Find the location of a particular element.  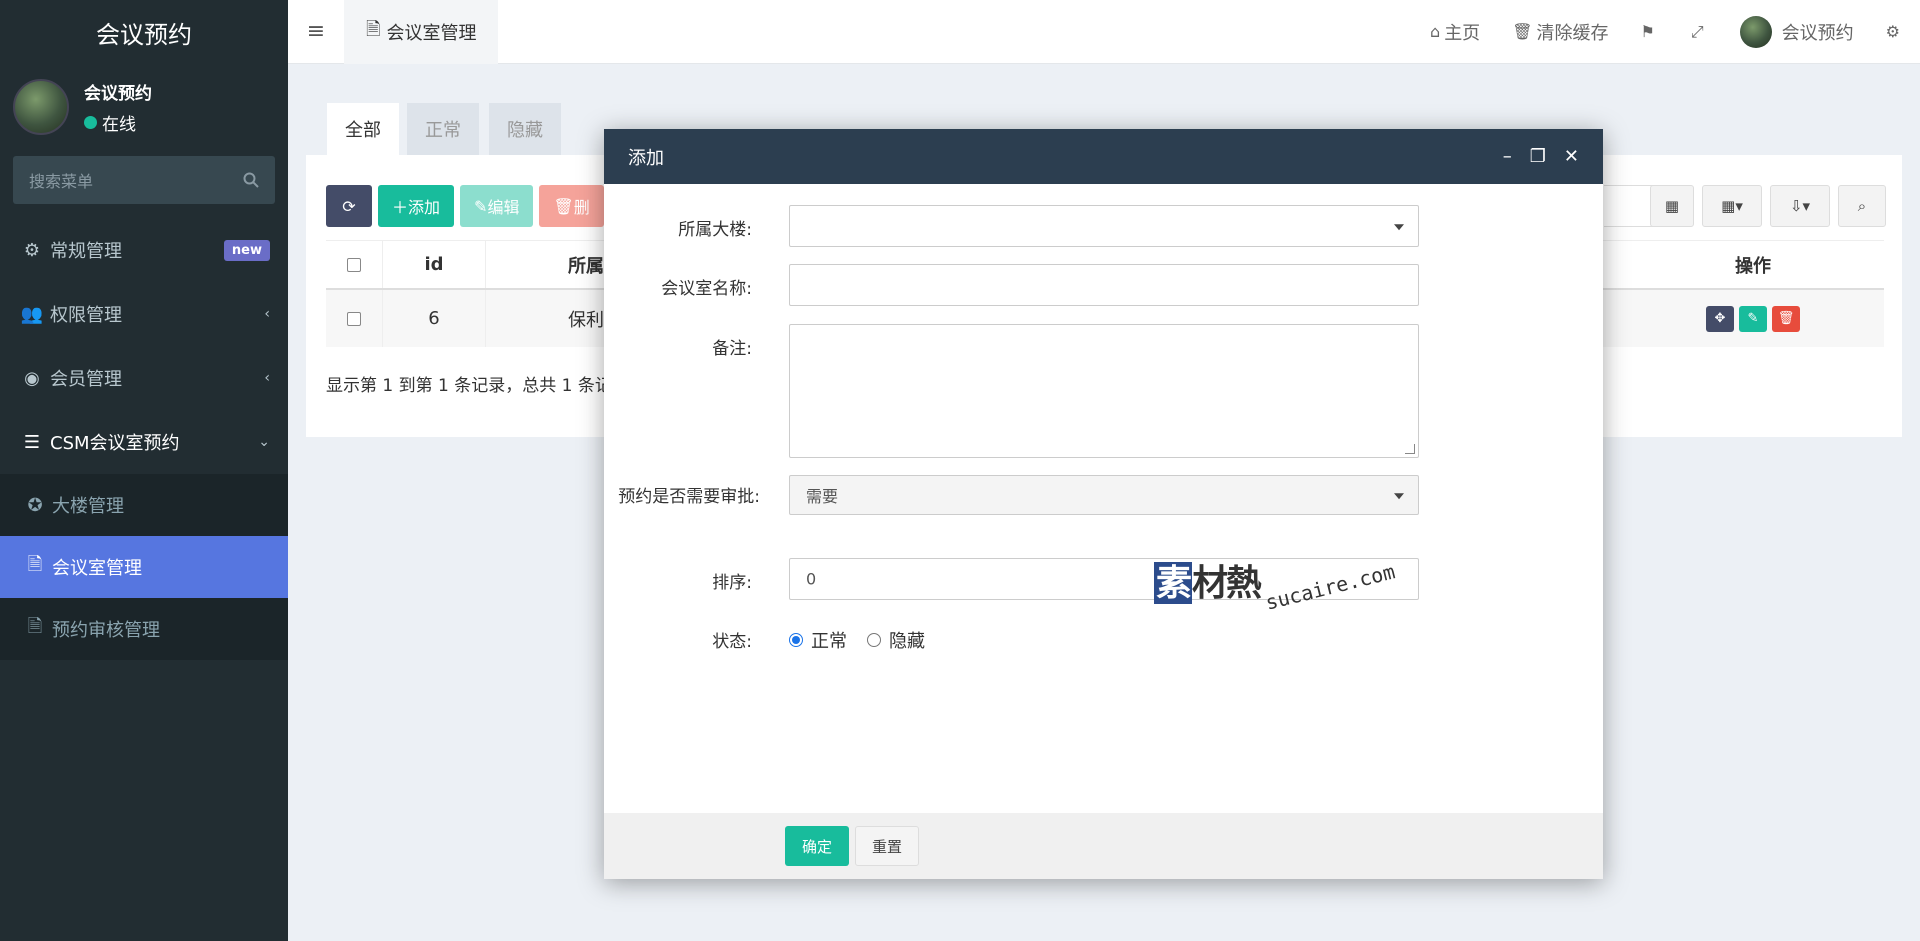

building-label: 所属大楼: is located at coordinates (715, 230).